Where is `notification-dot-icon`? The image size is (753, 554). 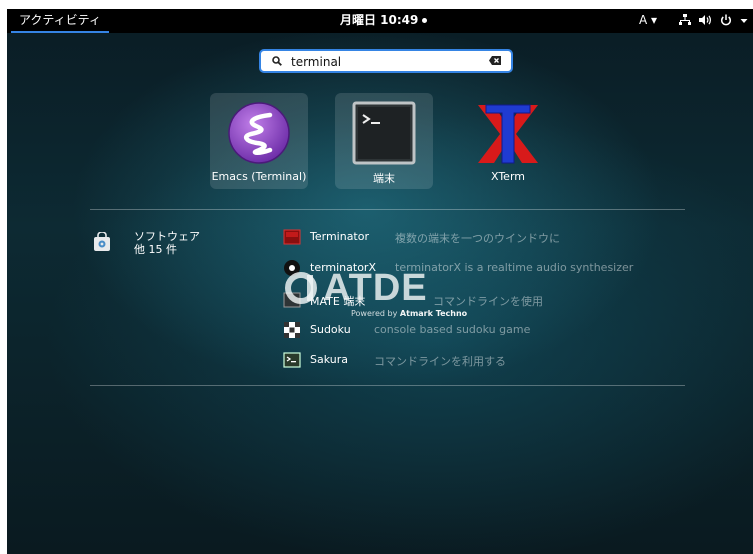 notification-dot-icon is located at coordinates (425, 20).